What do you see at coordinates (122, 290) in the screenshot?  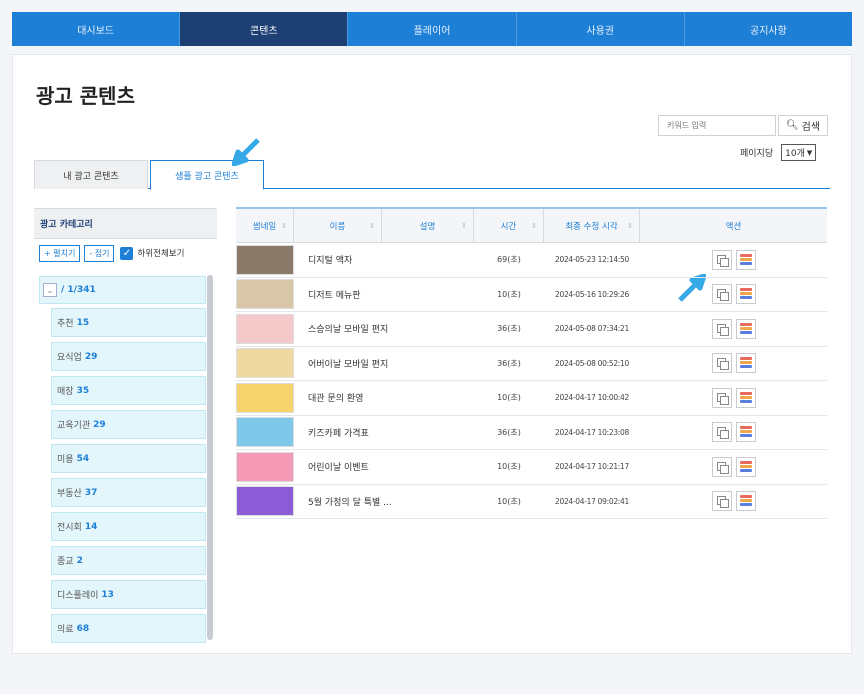 I see `tree-root: ⌄ / 1/341` at bounding box center [122, 290].